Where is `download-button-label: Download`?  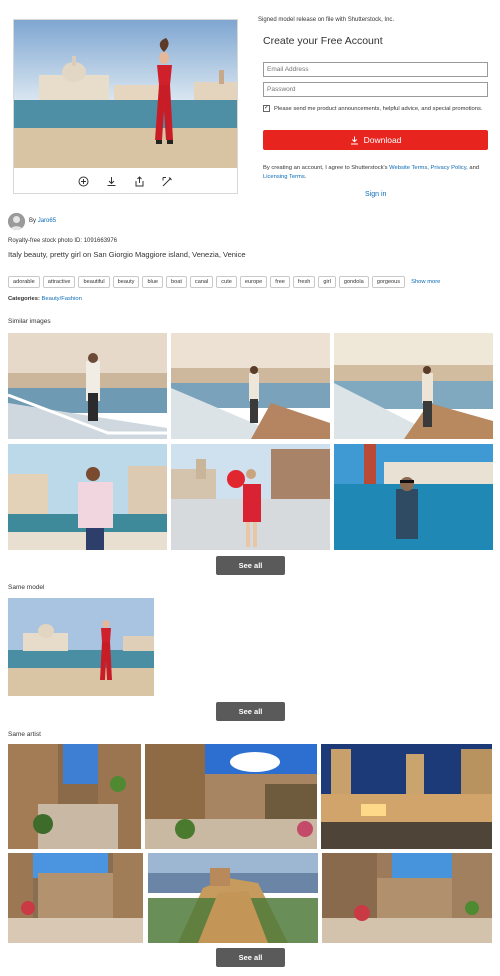 download-button-label: Download is located at coordinates (382, 140).